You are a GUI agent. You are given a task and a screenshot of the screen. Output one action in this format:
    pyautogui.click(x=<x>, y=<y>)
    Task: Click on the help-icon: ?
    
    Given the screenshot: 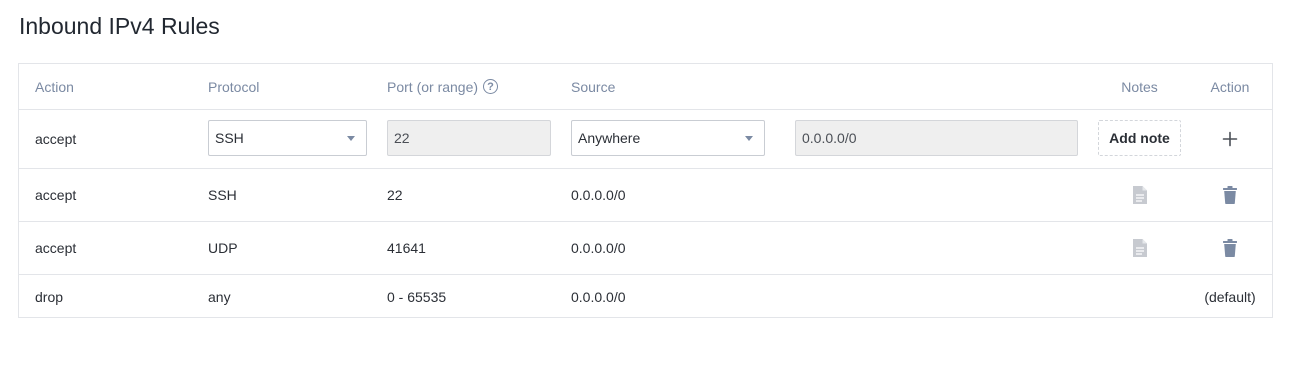 What is the action you would take?
    pyautogui.click(x=491, y=86)
    